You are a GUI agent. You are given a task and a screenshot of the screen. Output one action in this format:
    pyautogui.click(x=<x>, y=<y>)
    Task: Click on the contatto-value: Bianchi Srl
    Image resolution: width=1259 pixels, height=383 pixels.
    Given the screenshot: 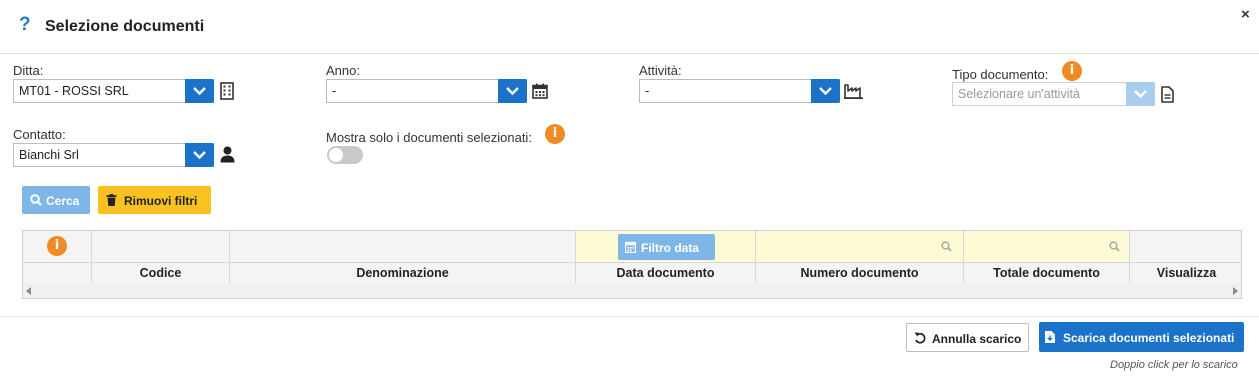 What is the action you would take?
    pyautogui.click(x=49, y=155)
    